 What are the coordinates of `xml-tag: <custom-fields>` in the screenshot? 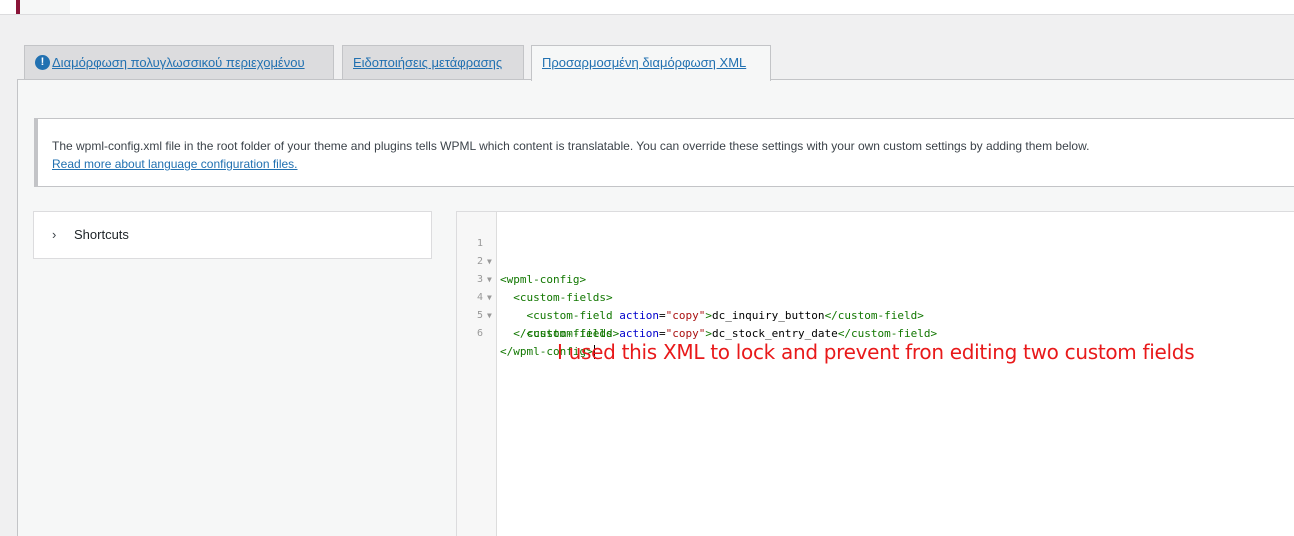 It's located at (563, 297).